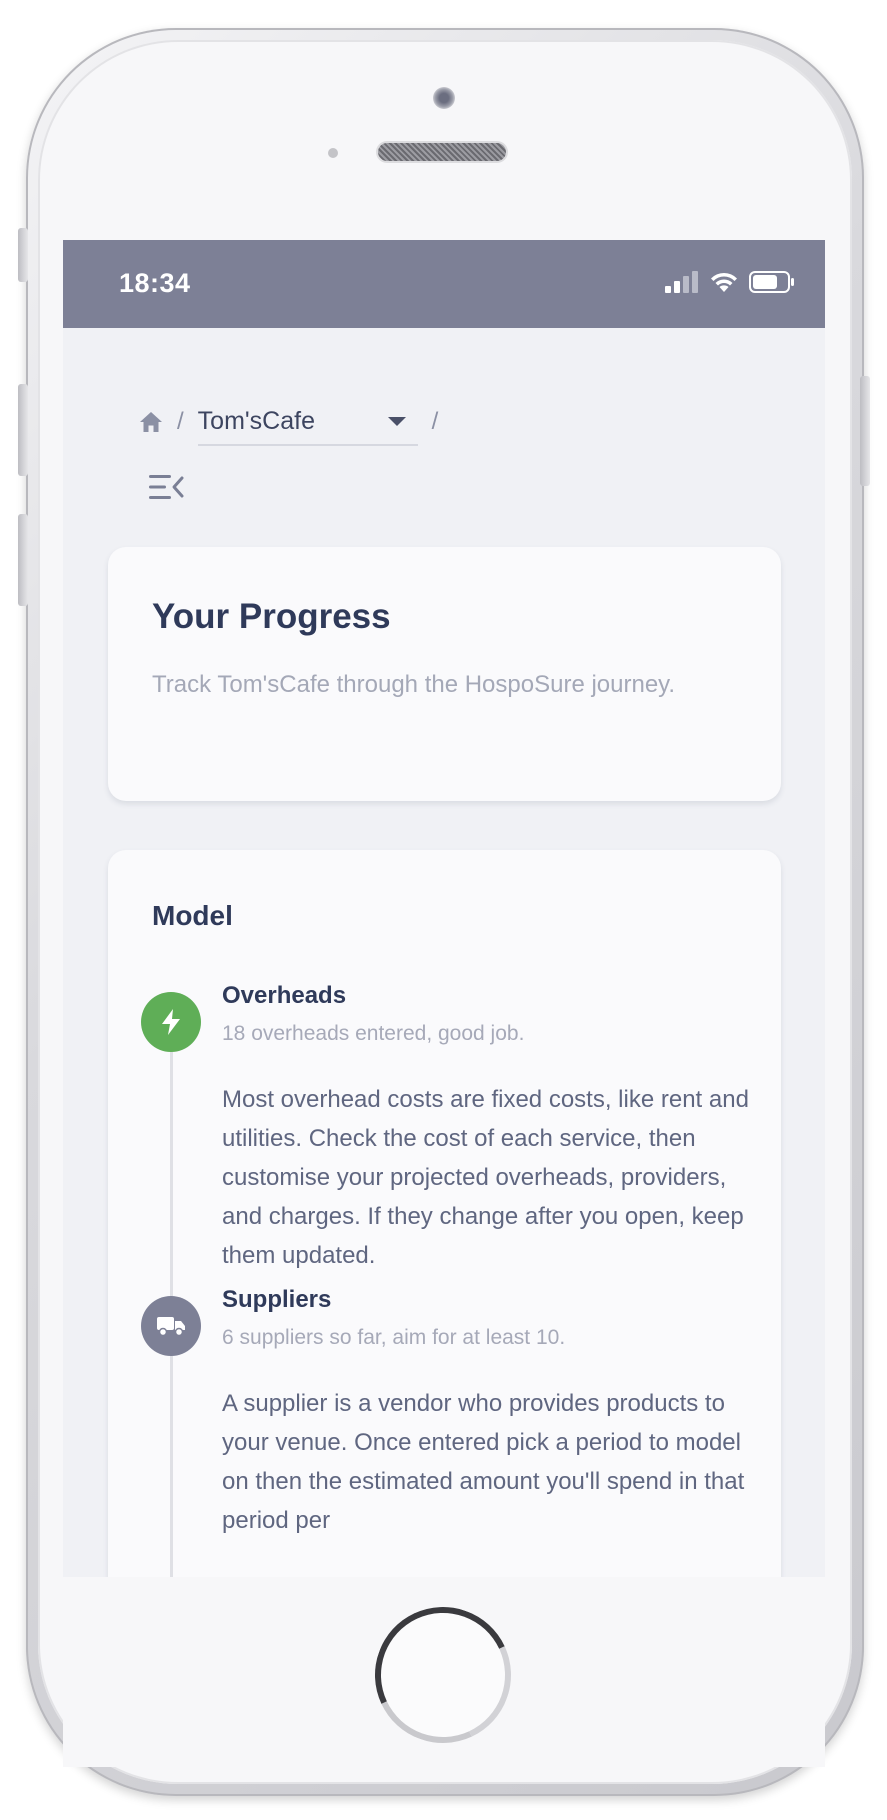  Describe the element at coordinates (681, 282) in the screenshot. I see `signal-icon` at that location.